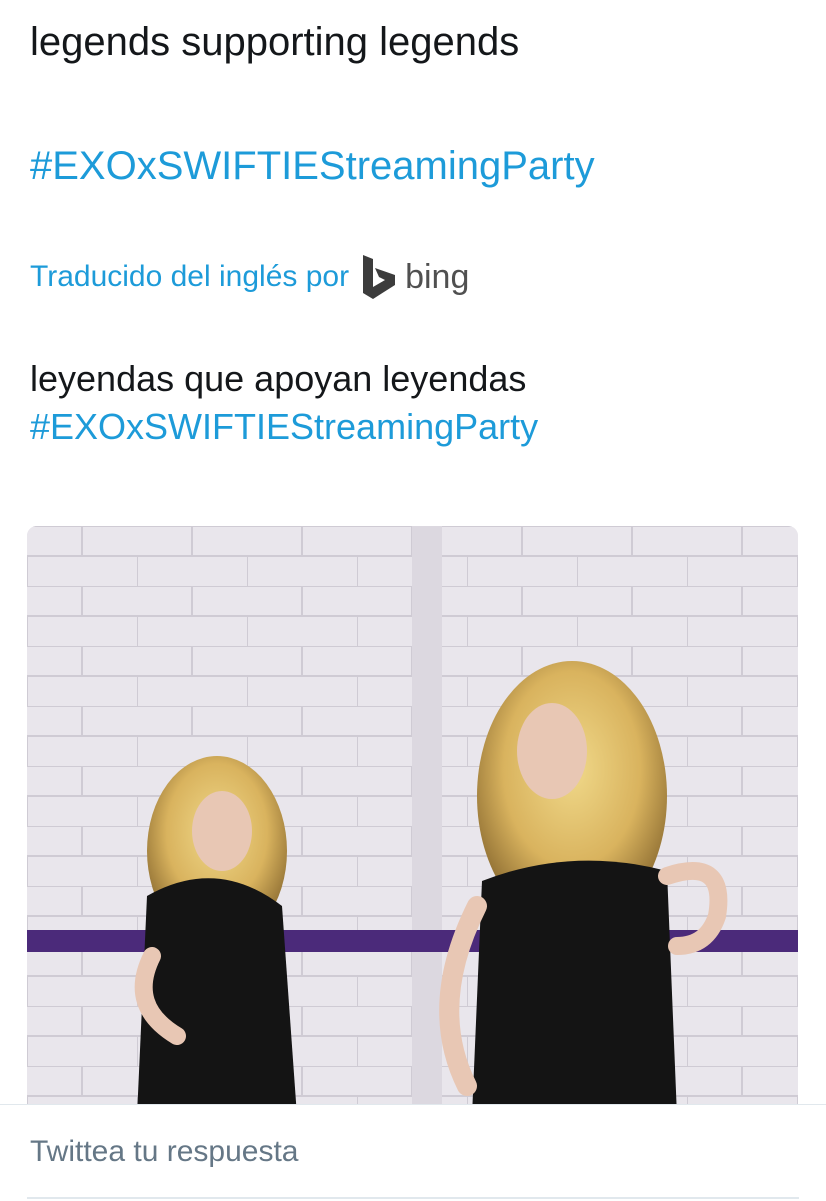  Describe the element at coordinates (413, 1152) in the screenshot. I see `reply-composer: Twittea tu respuesta` at that location.